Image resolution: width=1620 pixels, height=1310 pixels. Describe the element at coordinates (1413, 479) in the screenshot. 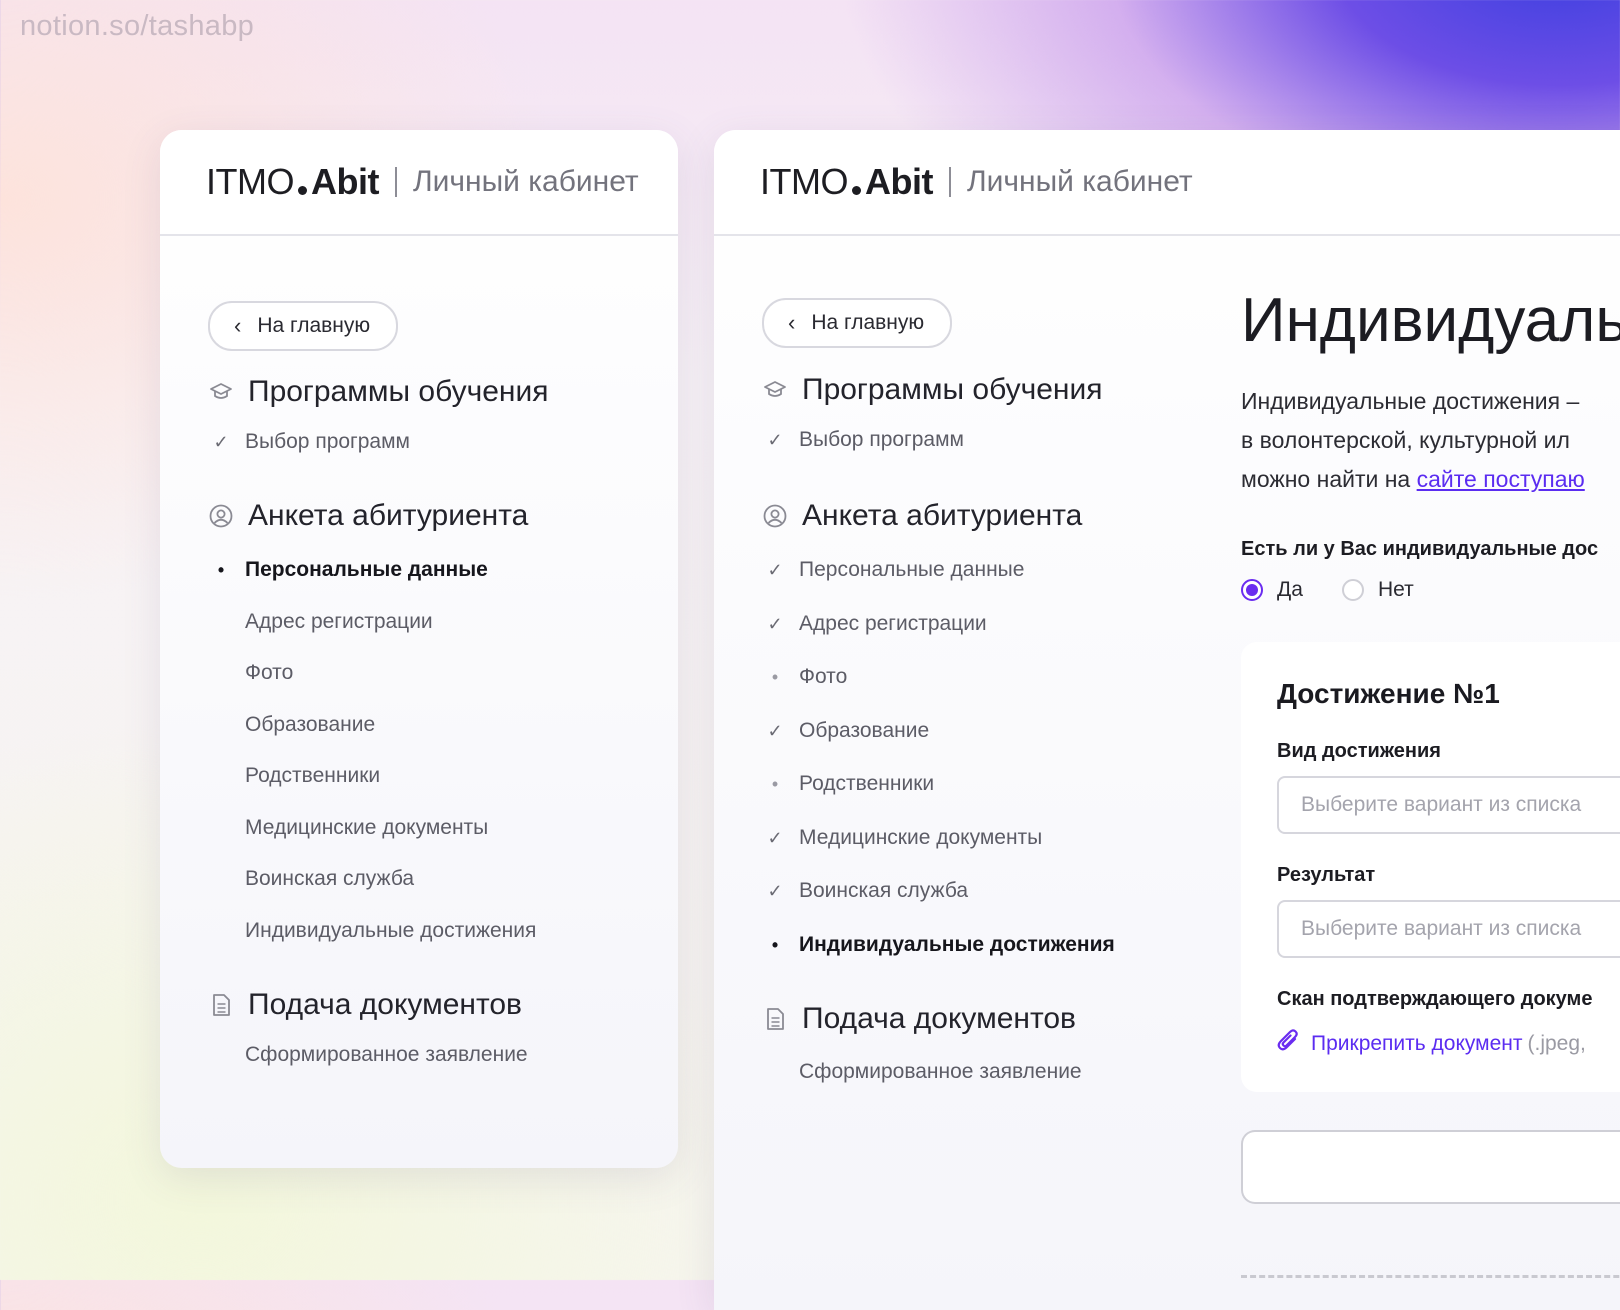

I see `intro-line: можно найти на сайте поступаю` at that location.